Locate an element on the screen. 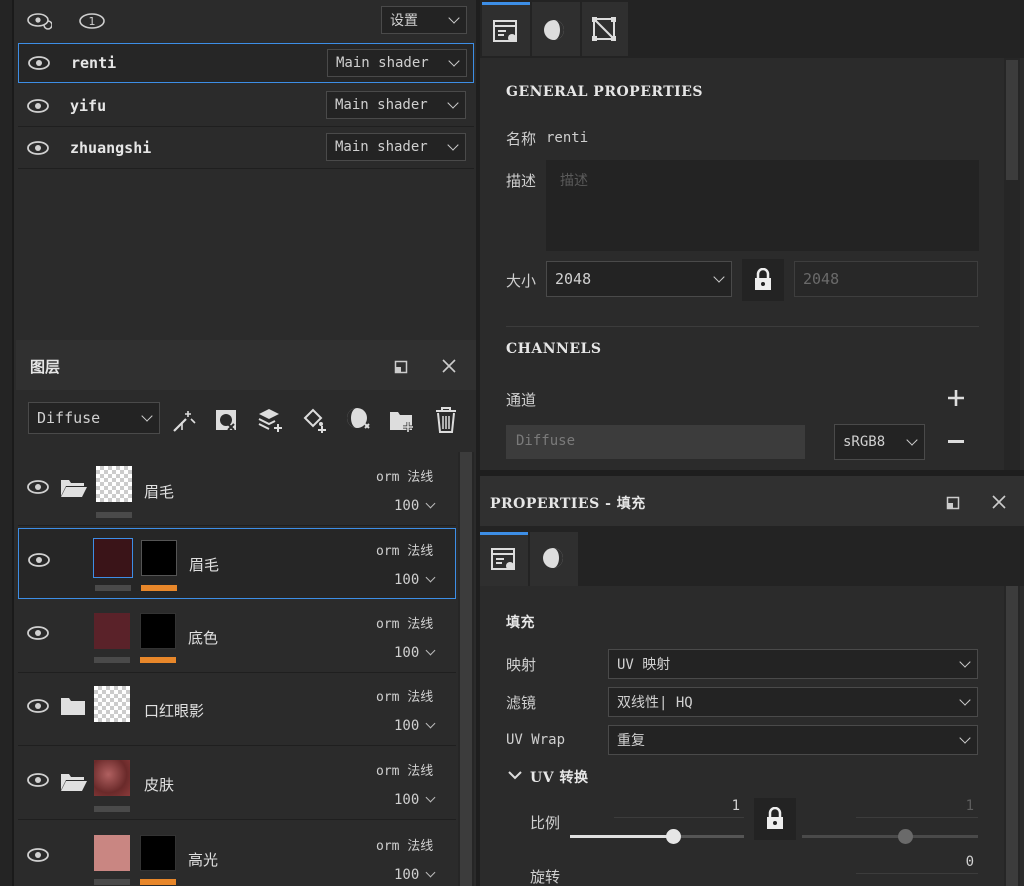 The width and height of the screenshot is (1024, 886). texture-set-toolbar: 1 设置 is located at coordinates (246, 20).